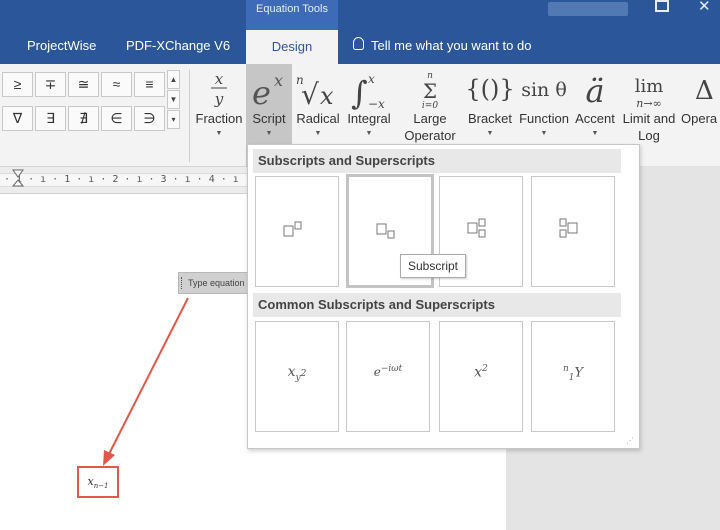 The height and width of the screenshot is (530, 720). I want to click on superscript-icon, so click(292, 229).